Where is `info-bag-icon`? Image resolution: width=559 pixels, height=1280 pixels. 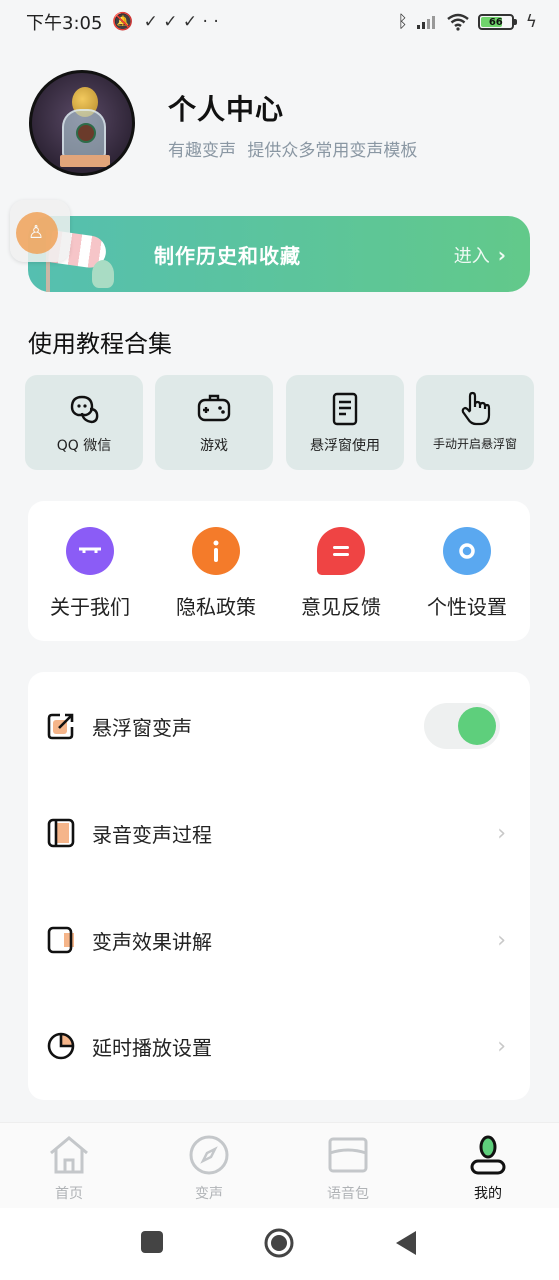 info-bag-icon is located at coordinates (90, 551).